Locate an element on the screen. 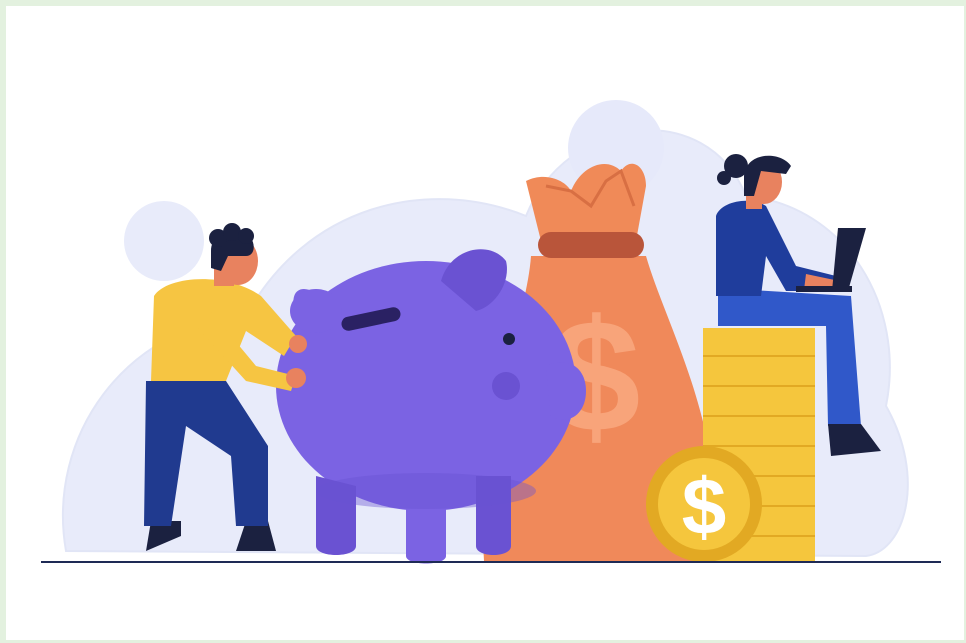 The width and height of the screenshot is (966, 643). coin-dollar-sign: $ is located at coordinates (704, 506).